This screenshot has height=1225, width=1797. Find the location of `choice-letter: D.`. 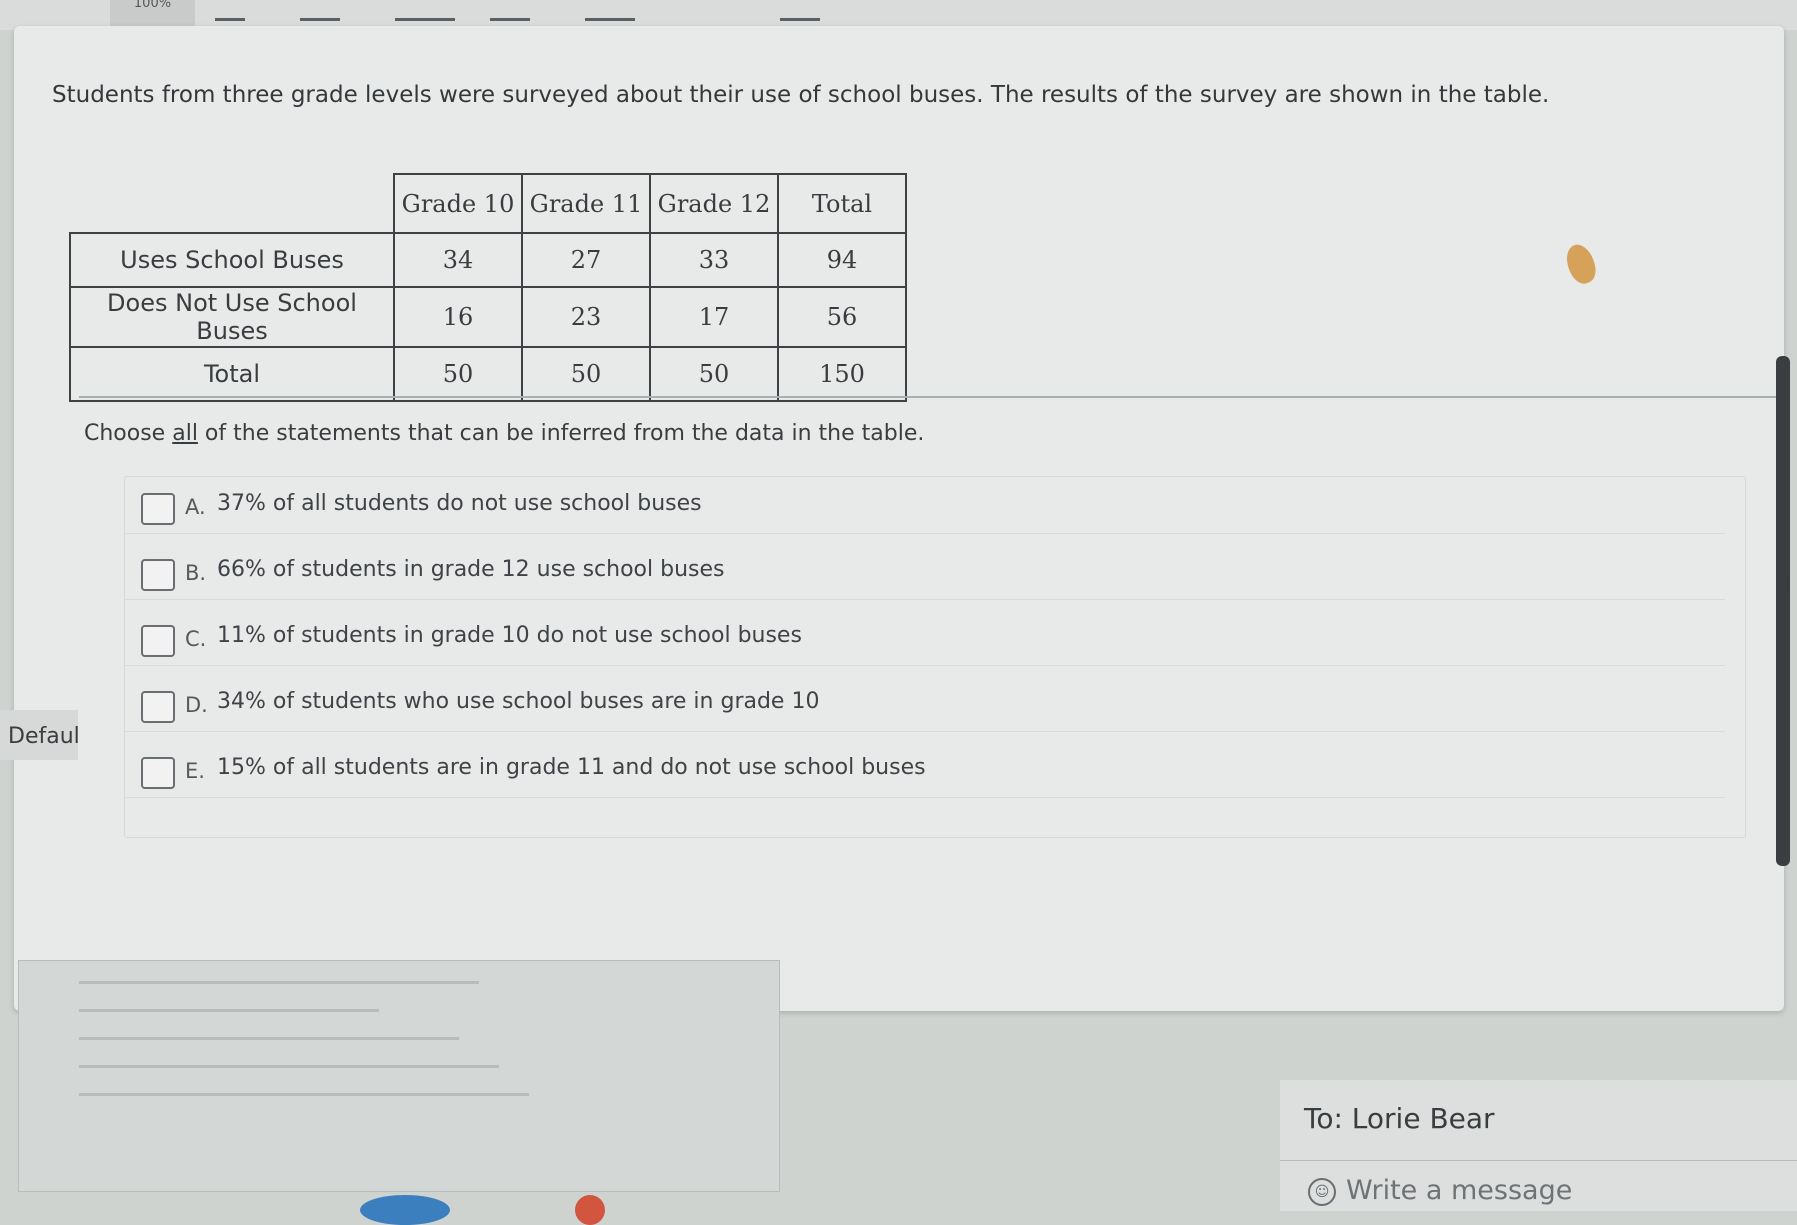

choice-letter: D. is located at coordinates (196, 705).